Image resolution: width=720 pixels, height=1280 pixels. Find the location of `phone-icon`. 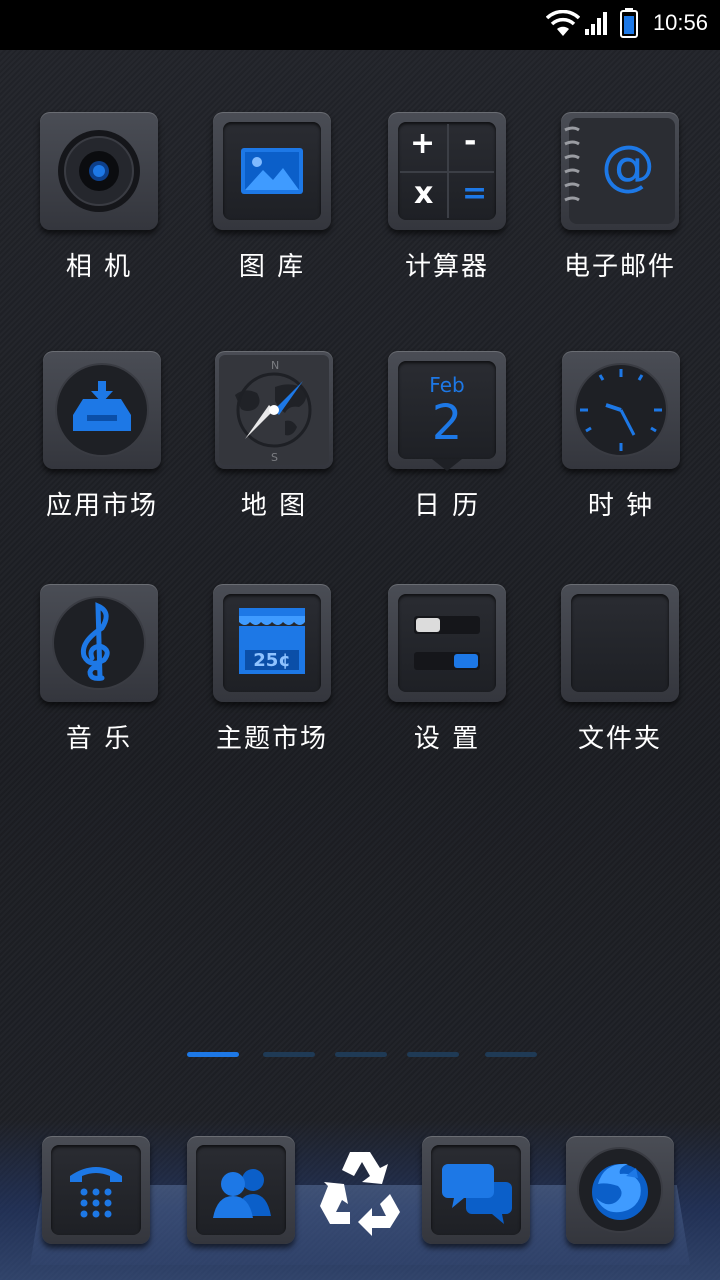

phone-icon is located at coordinates (96, 1190).